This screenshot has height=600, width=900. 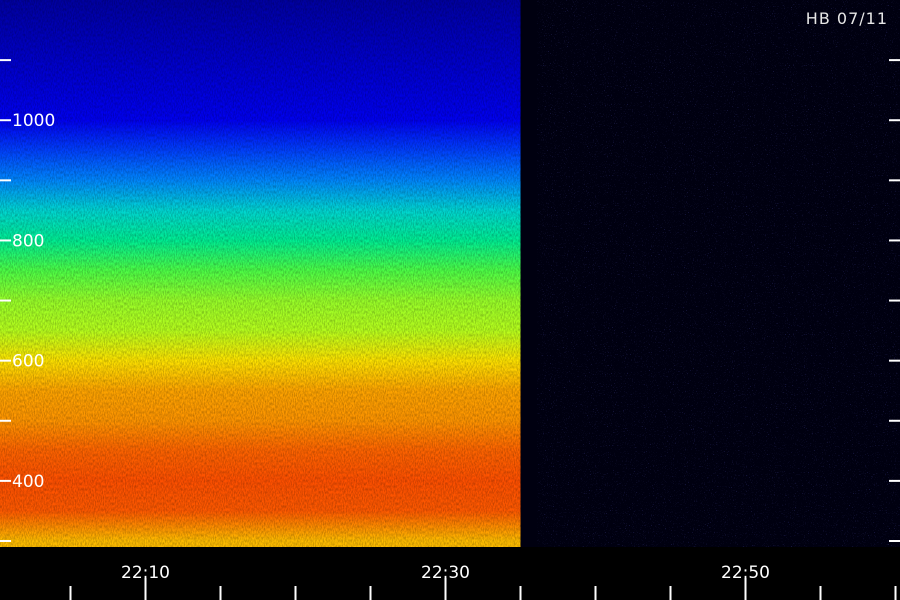 I want to click on y-tick-label-1000: 1000, so click(x=33, y=121).